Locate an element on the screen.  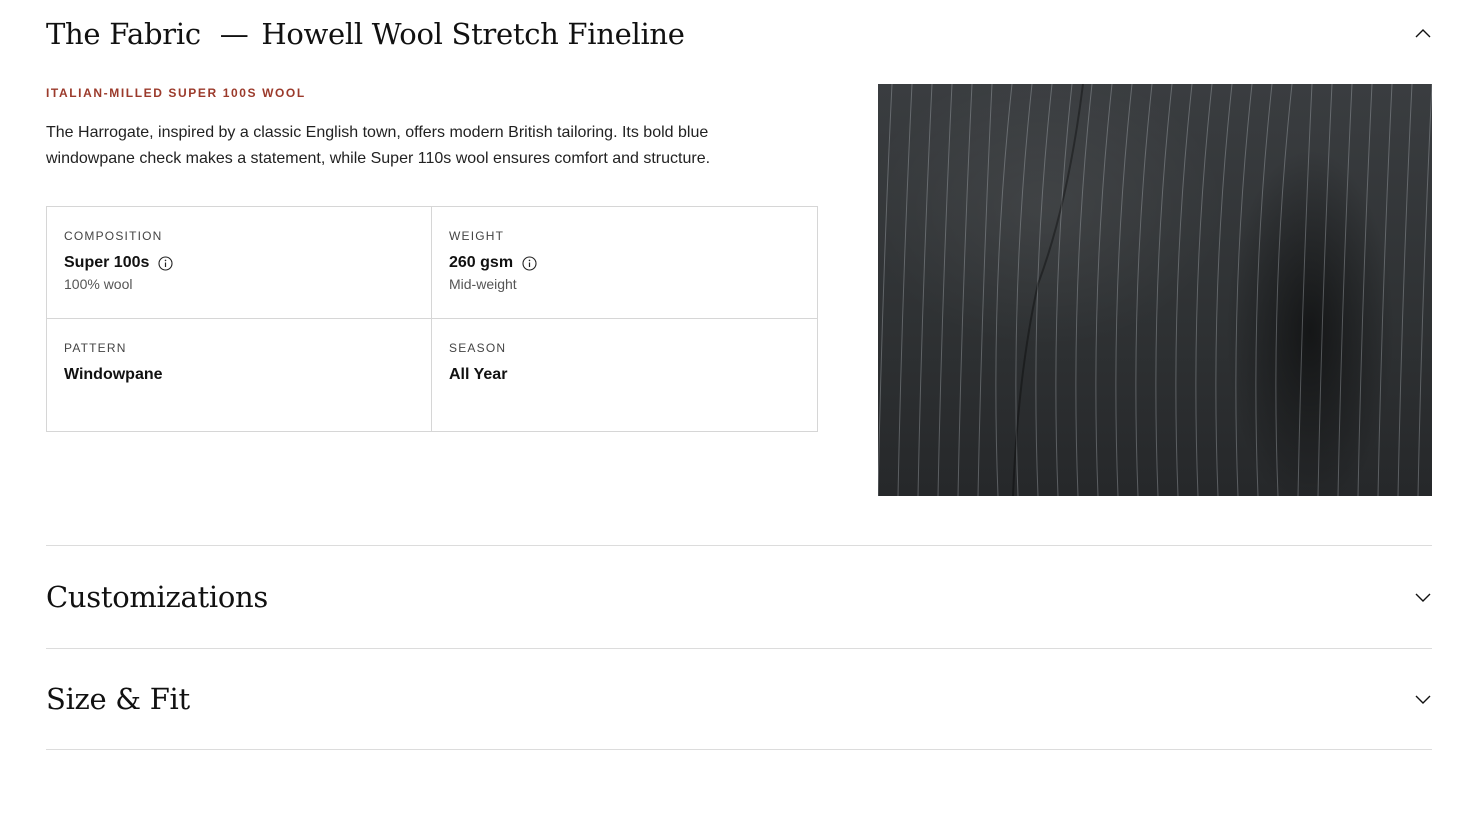
spec-value-row: 260 gsm is located at coordinates (624, 263).